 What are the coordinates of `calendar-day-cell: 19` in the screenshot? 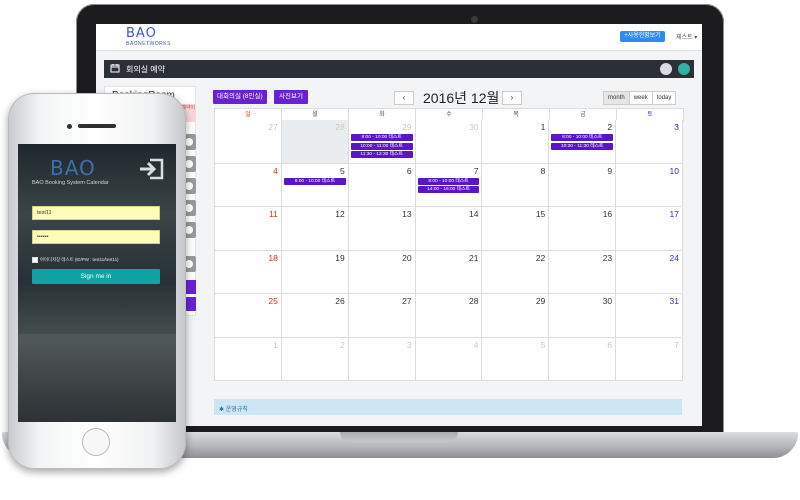 It's located at (315, 271).